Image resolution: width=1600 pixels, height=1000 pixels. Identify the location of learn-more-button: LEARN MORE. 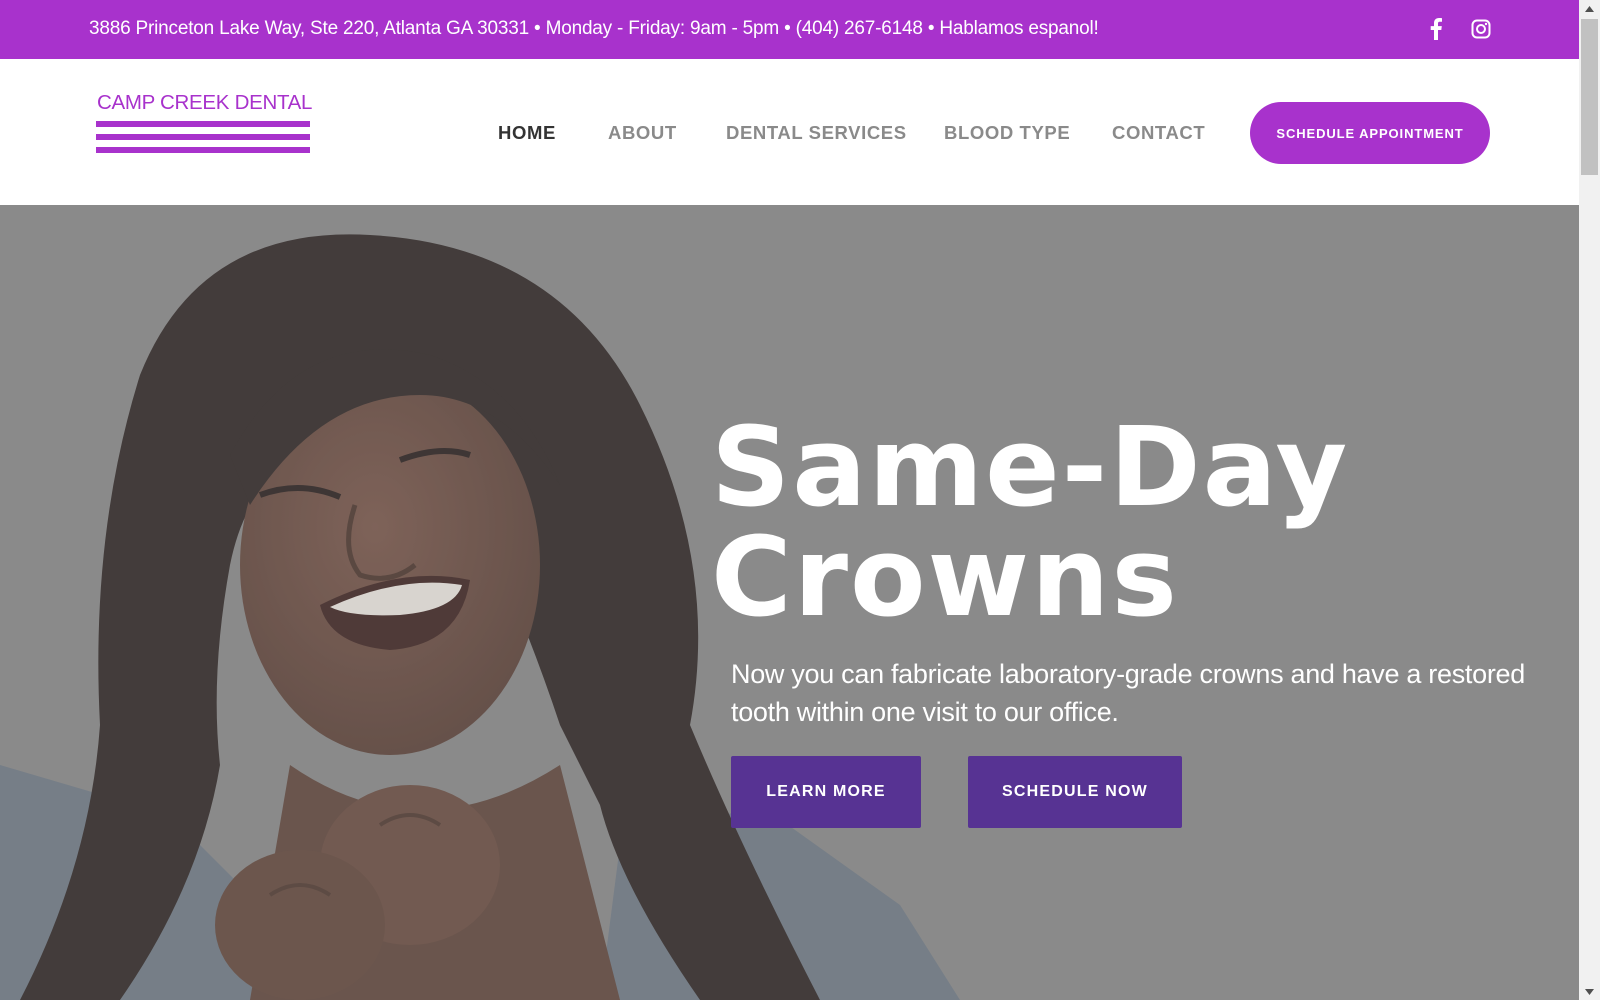
(826, 792).